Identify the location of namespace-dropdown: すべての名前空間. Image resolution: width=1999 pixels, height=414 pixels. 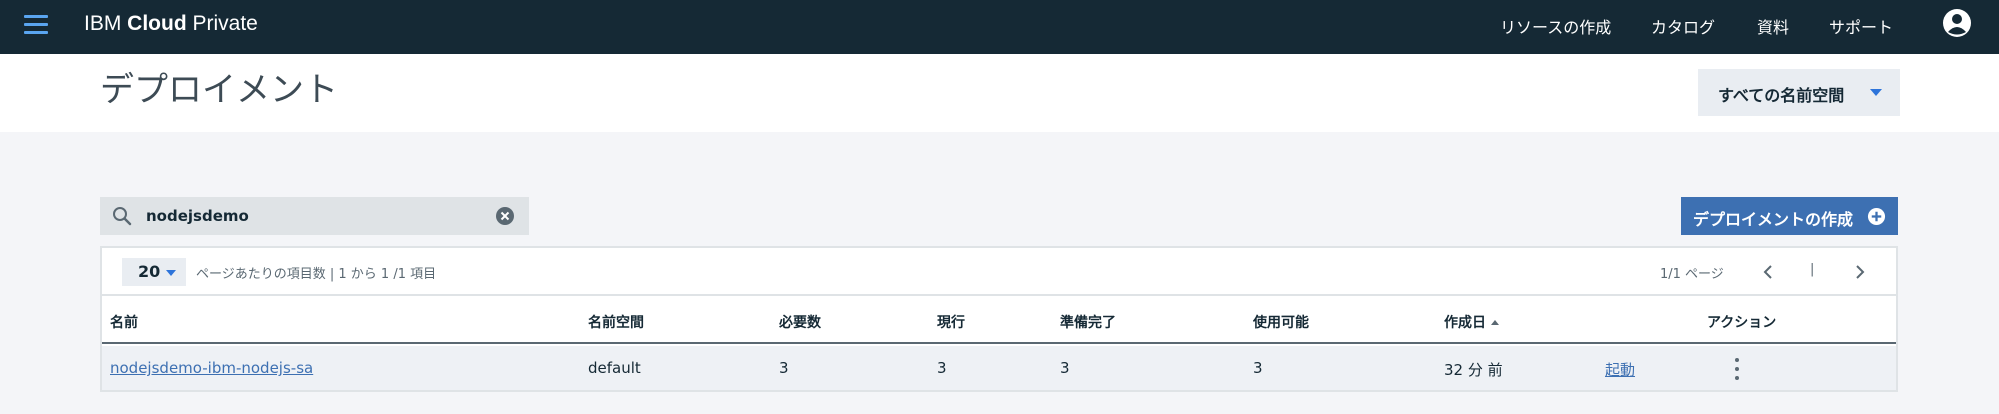
(1799, 92).